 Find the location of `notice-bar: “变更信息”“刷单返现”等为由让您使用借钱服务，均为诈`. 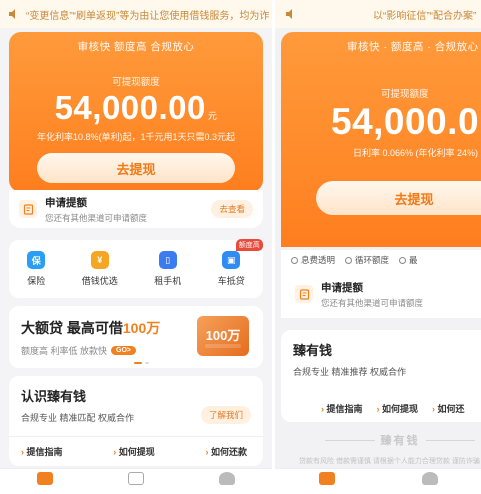

notice-bar: “变更信息”“刷单返现”等为由让您使用借钱服务，均为诈 is located at coordinates (136, 14).